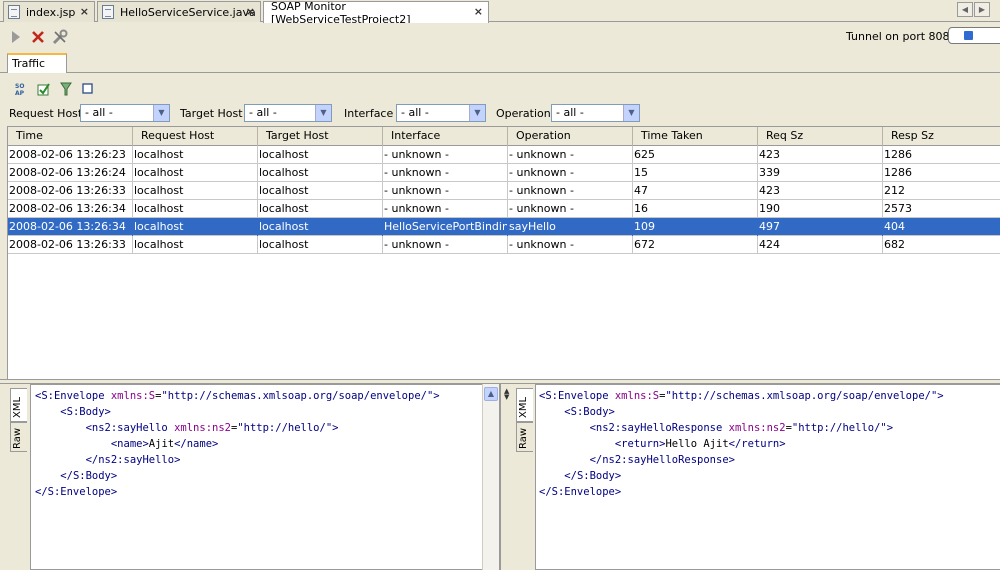  I want to click on clear-log-icon, so click(88, 89).